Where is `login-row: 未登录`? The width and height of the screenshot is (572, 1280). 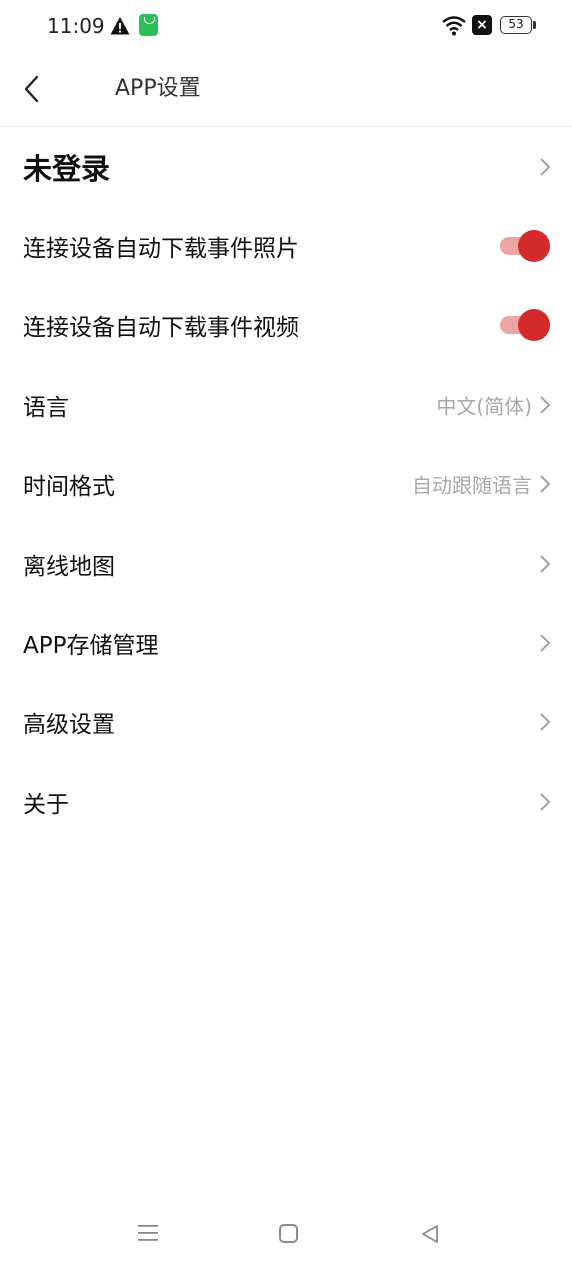 login-row: 未登录 is located at coordinates (286, 166).